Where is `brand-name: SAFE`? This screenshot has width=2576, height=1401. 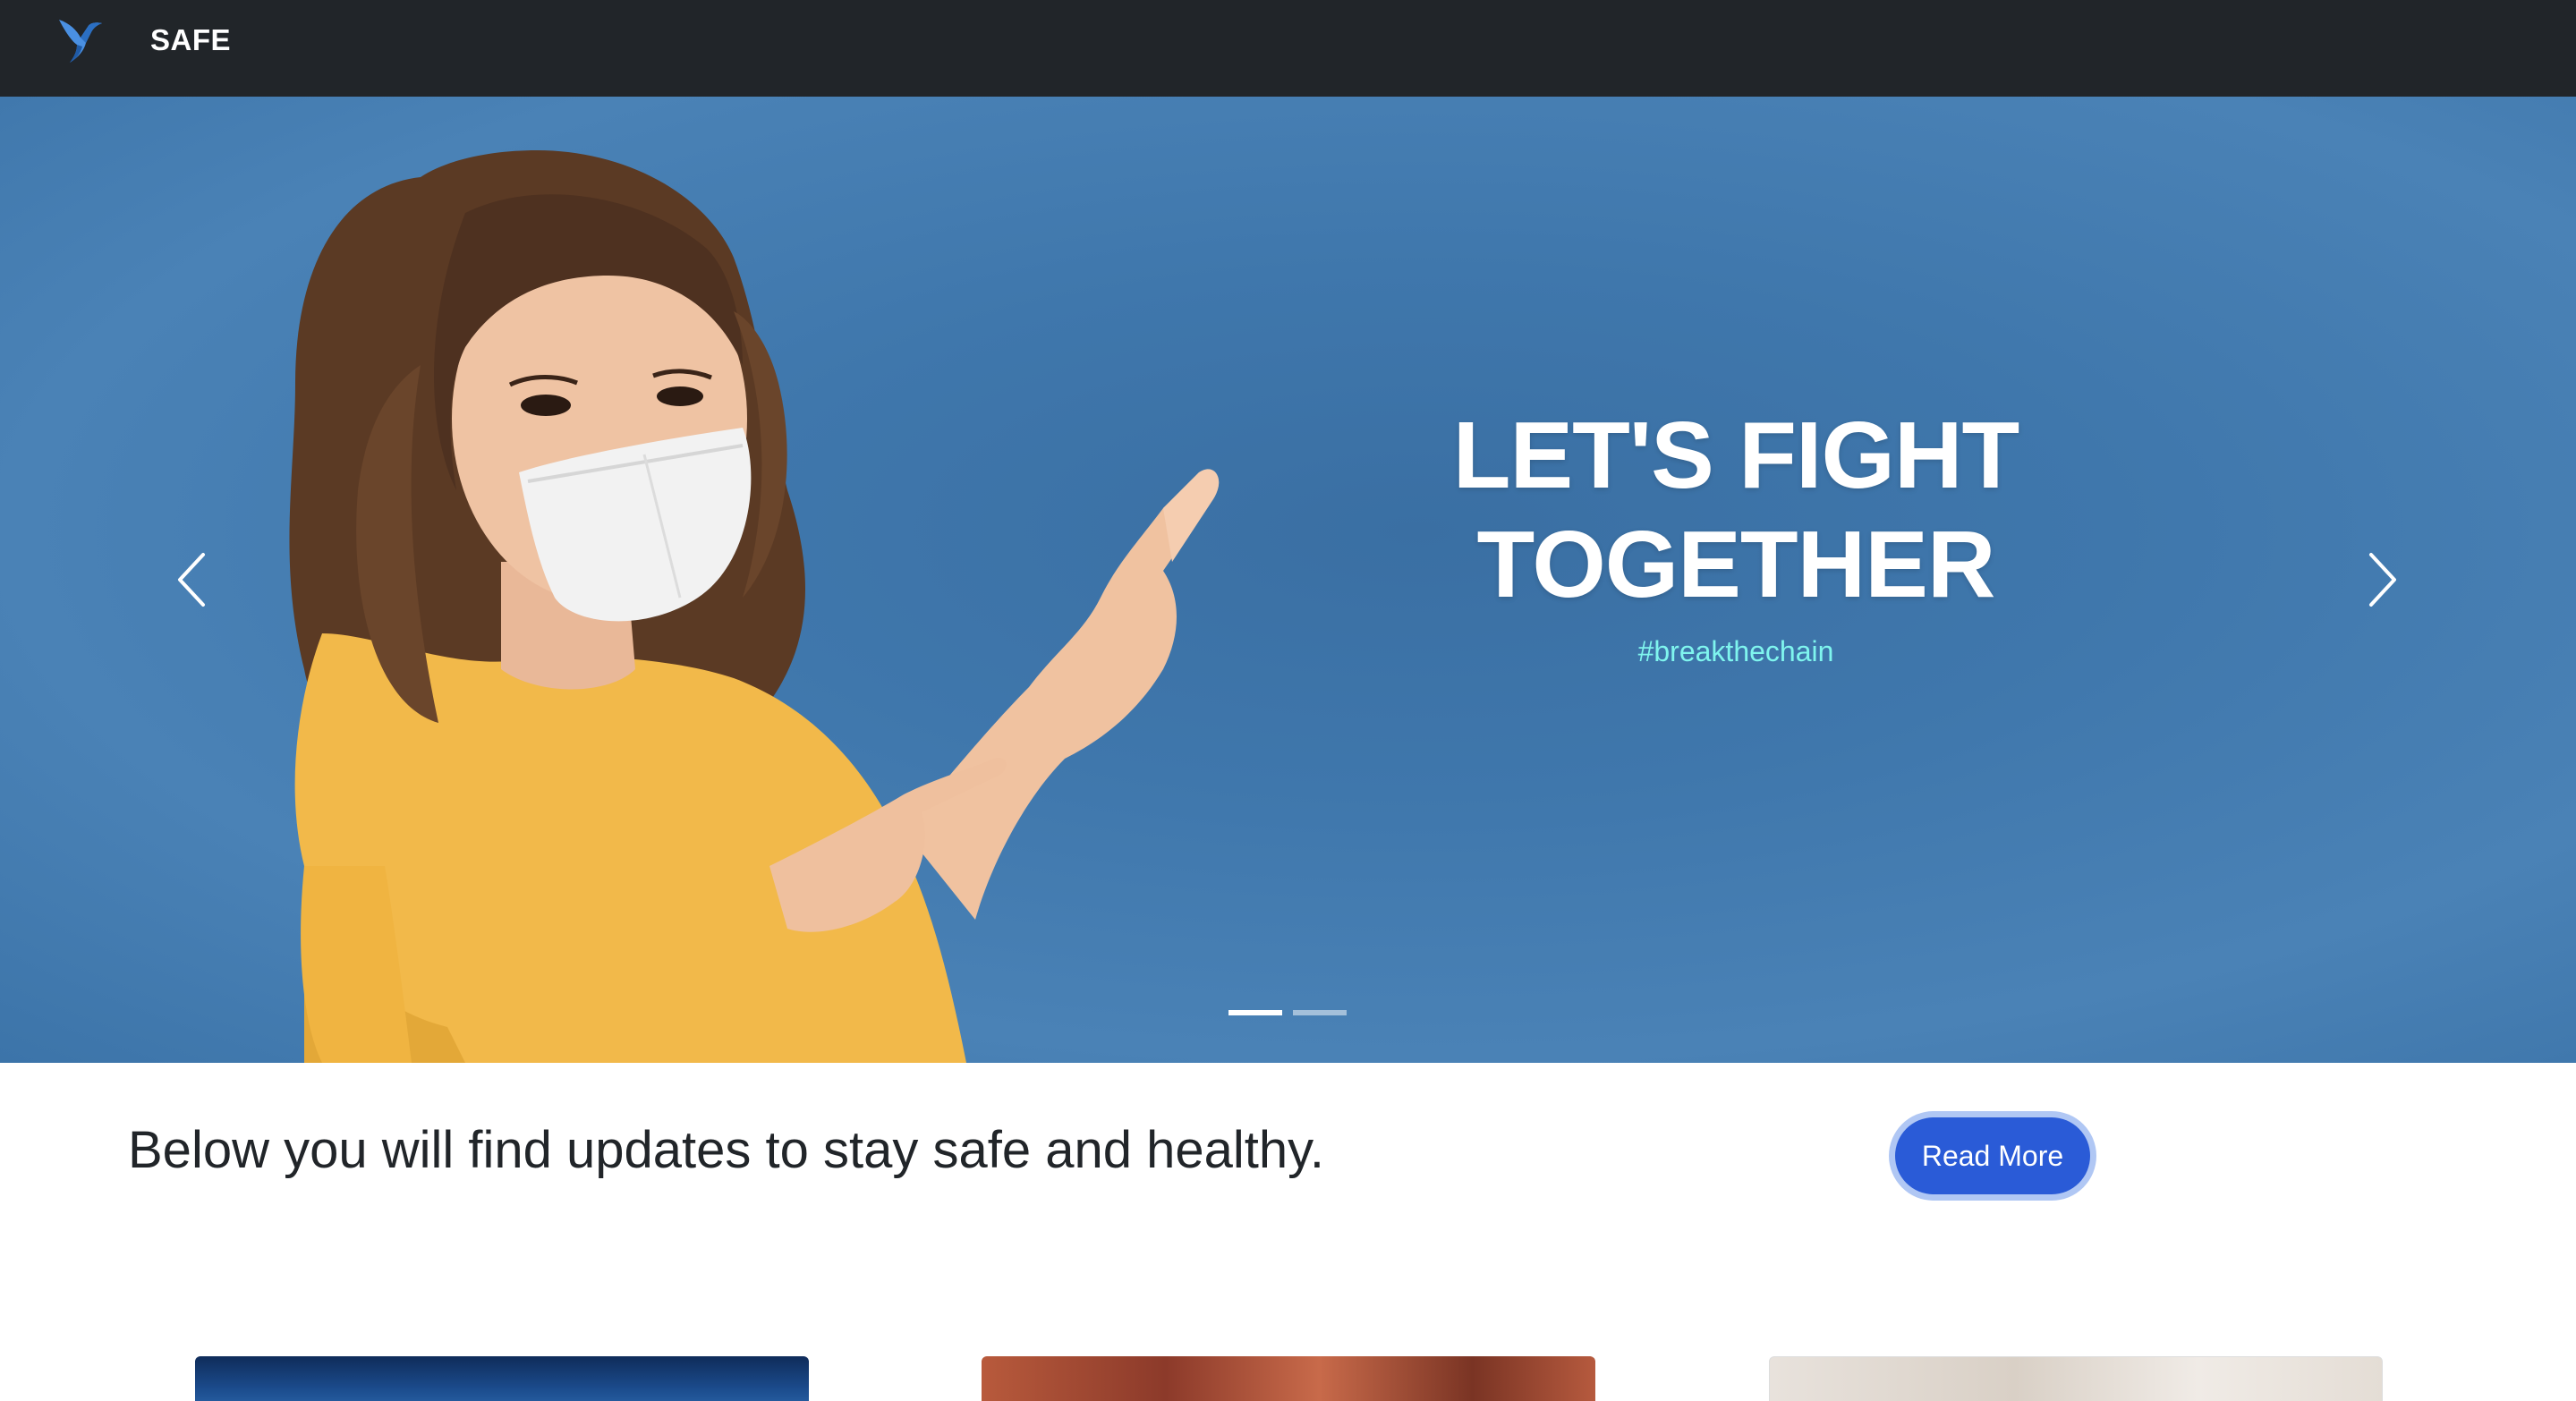 brand-name: SAFE is located at coordinates (190, 40).